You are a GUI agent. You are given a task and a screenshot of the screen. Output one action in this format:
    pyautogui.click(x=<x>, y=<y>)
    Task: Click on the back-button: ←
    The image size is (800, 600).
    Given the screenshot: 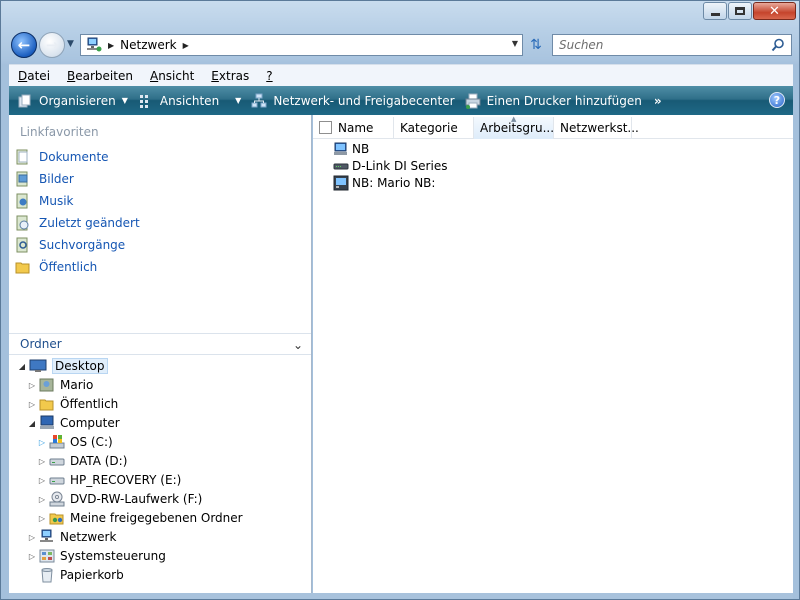 What is the action you would take?
    pyautogui.click(x=24, y=45)
    